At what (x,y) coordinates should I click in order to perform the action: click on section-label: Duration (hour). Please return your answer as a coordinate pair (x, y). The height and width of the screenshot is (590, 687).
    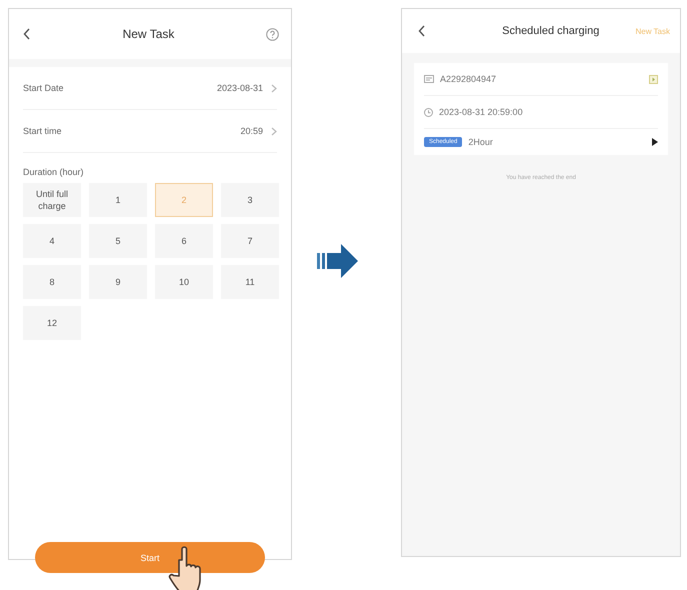
    Looking at the image, I should click on (54, 172).